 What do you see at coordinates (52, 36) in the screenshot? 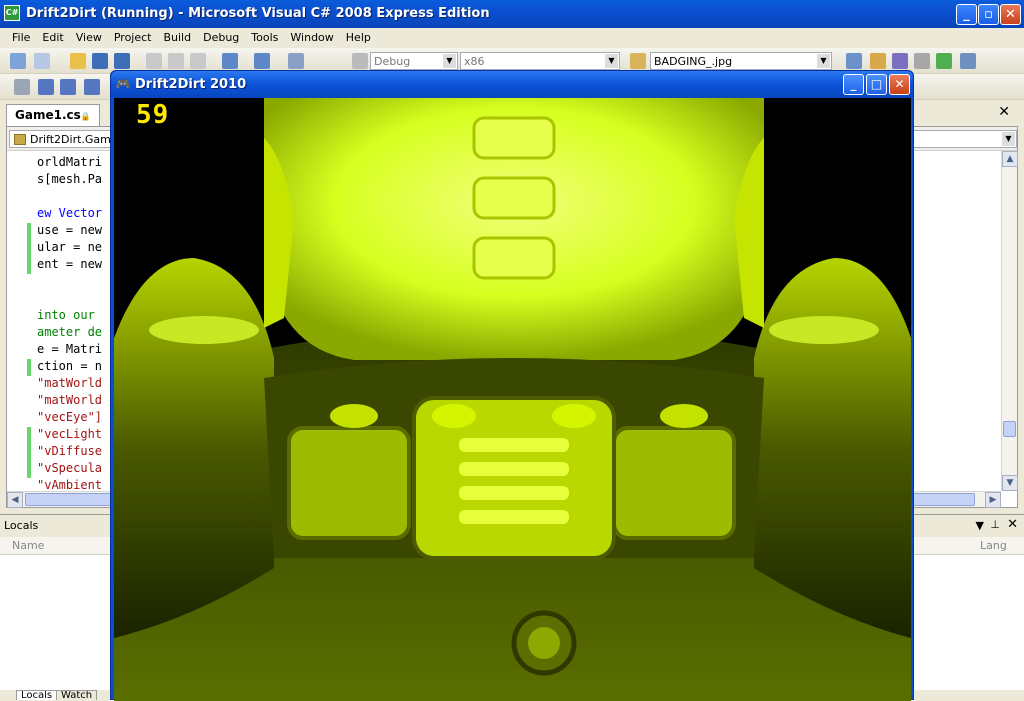
I see `menu-edit: Edit` at bounding box center [52, 36].